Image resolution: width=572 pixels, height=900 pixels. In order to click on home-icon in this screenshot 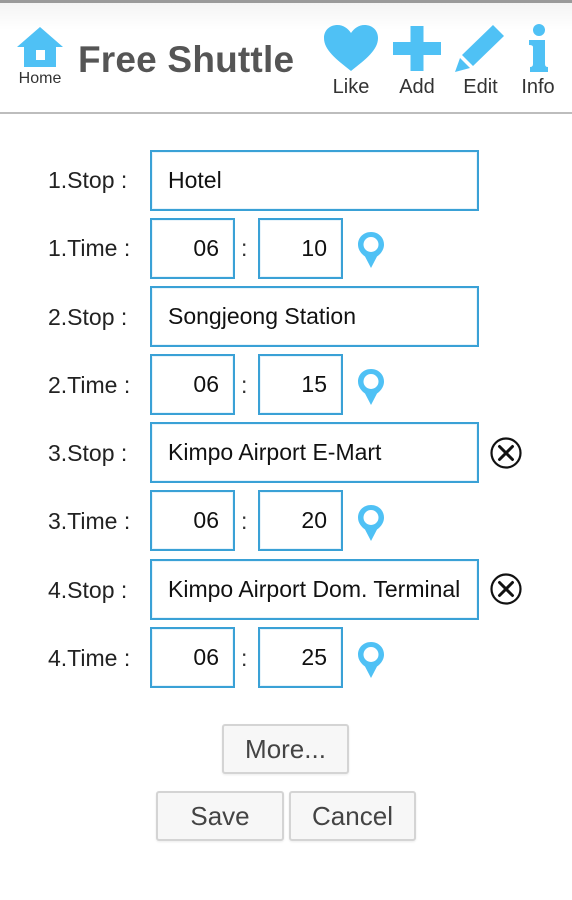, I will do `click(40, 47)`.